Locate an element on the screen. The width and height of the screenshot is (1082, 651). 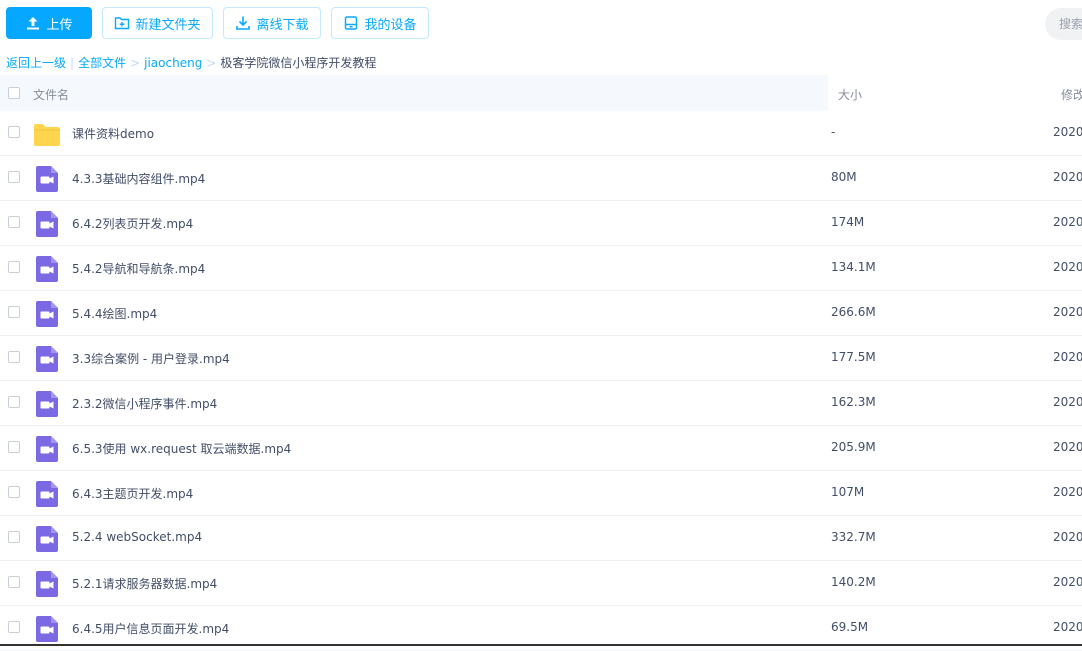
file-size: 332.7M is located at coordinates (853, 537).